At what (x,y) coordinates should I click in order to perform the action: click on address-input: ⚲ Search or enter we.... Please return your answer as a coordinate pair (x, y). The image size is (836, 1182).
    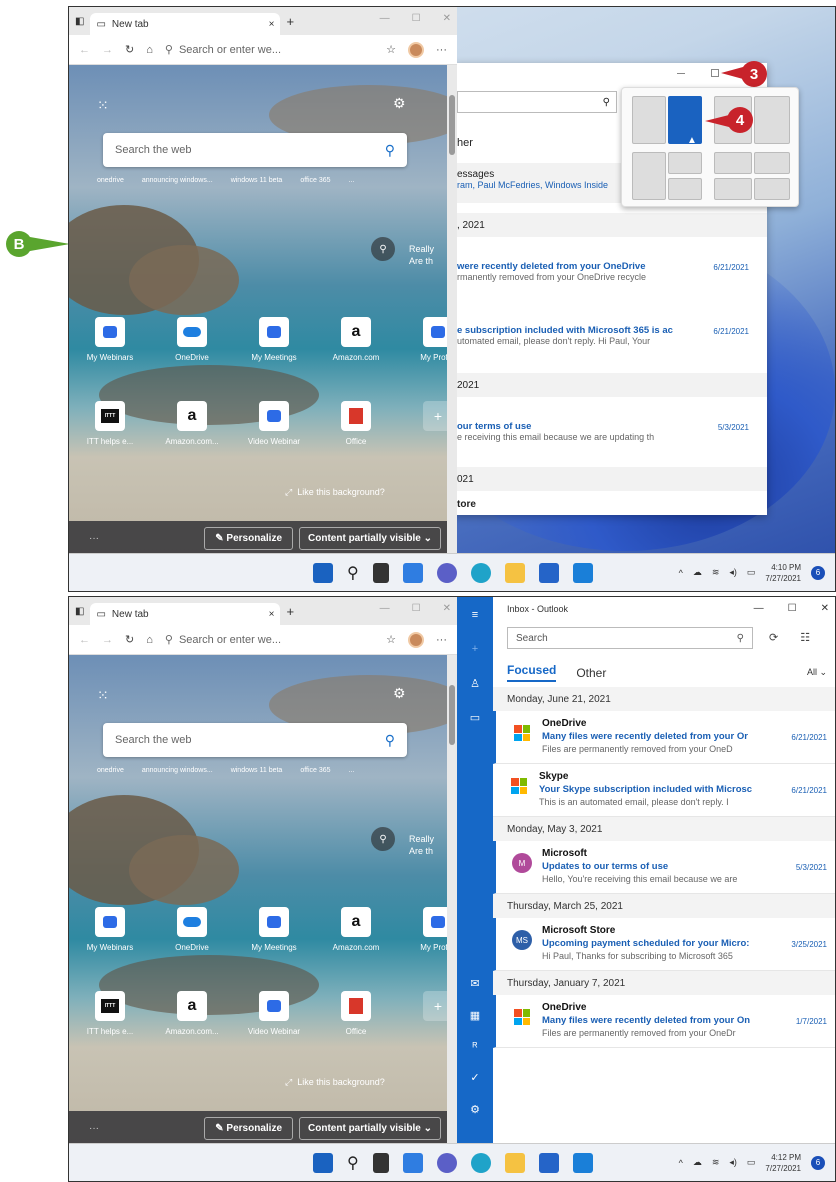
    Looking at the image, I should click on (269, 640).